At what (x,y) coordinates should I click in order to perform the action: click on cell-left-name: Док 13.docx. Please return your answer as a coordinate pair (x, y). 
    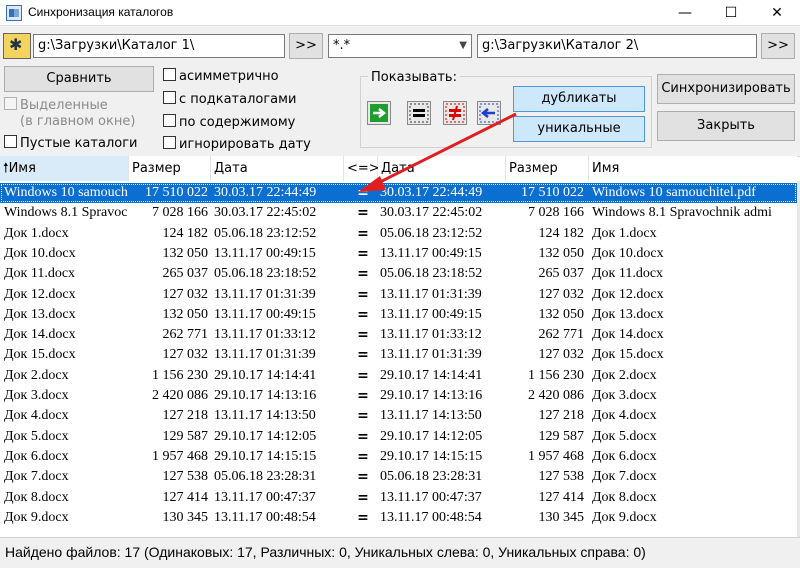
    Looking at the image, I should click on (40, 314).